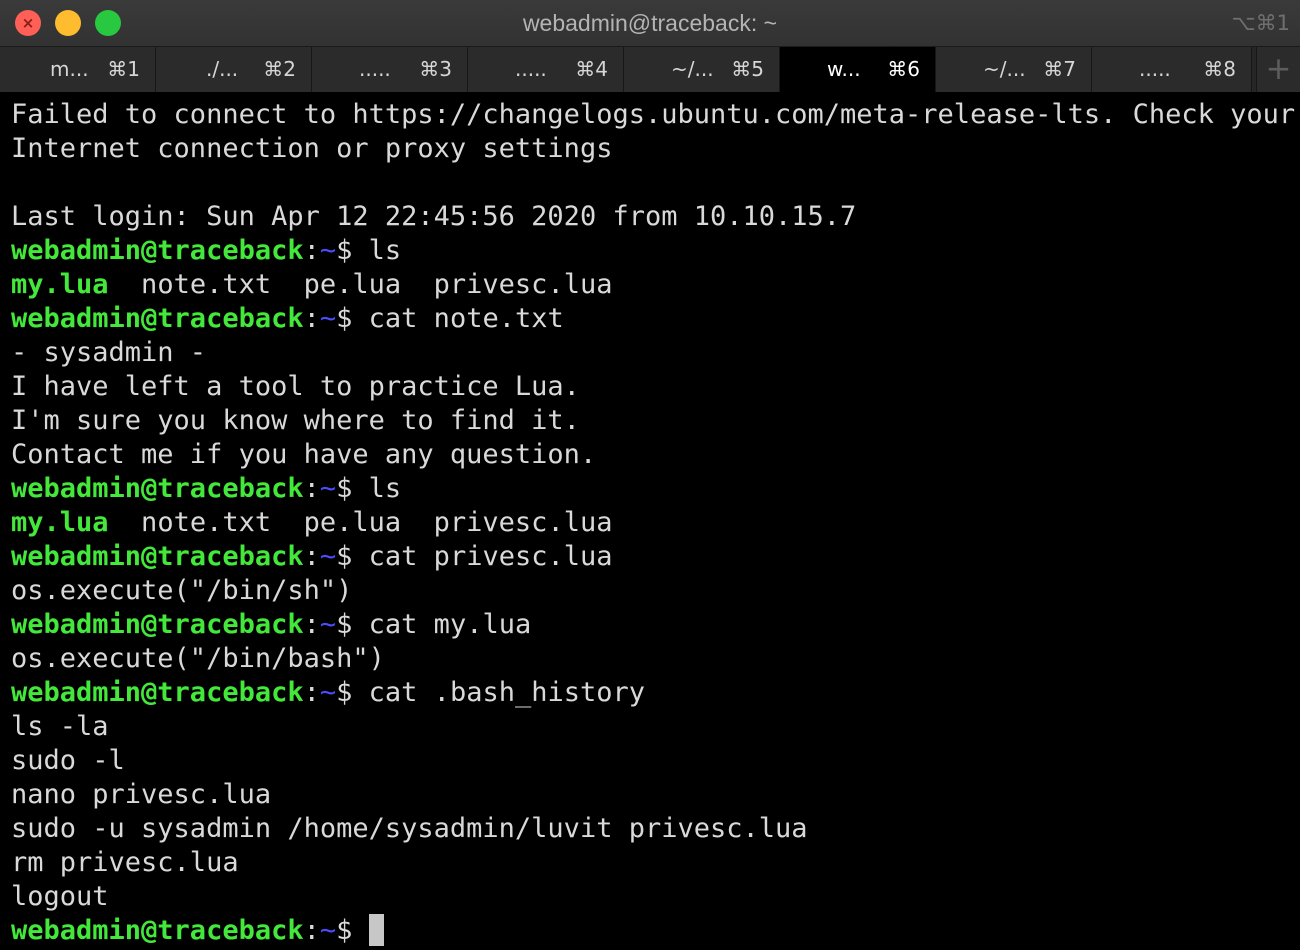 The image size is (1300, 950). I want to click on tab-4: ..... ⌘4, so click(546, 69).